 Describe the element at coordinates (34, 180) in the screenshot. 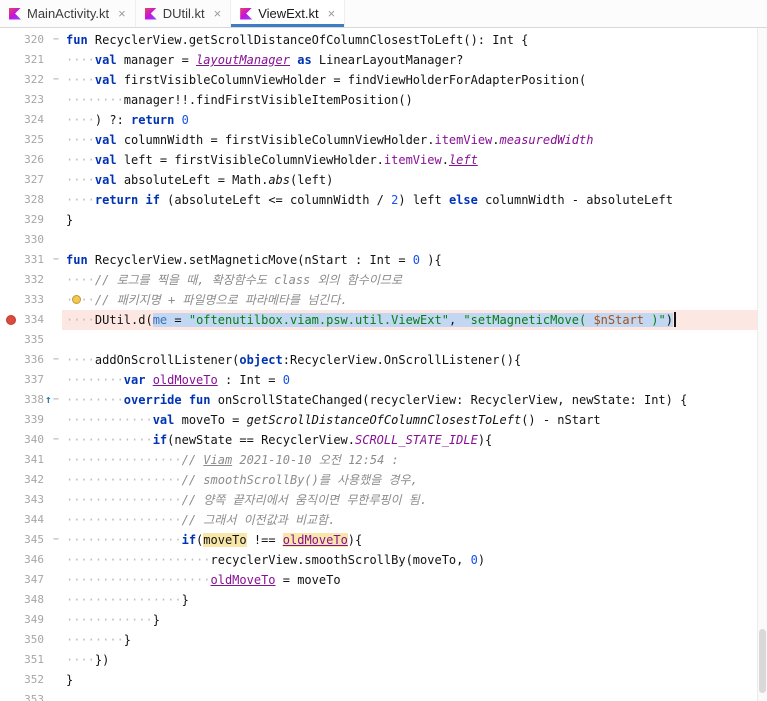

I see `line-number: 327` at that location.